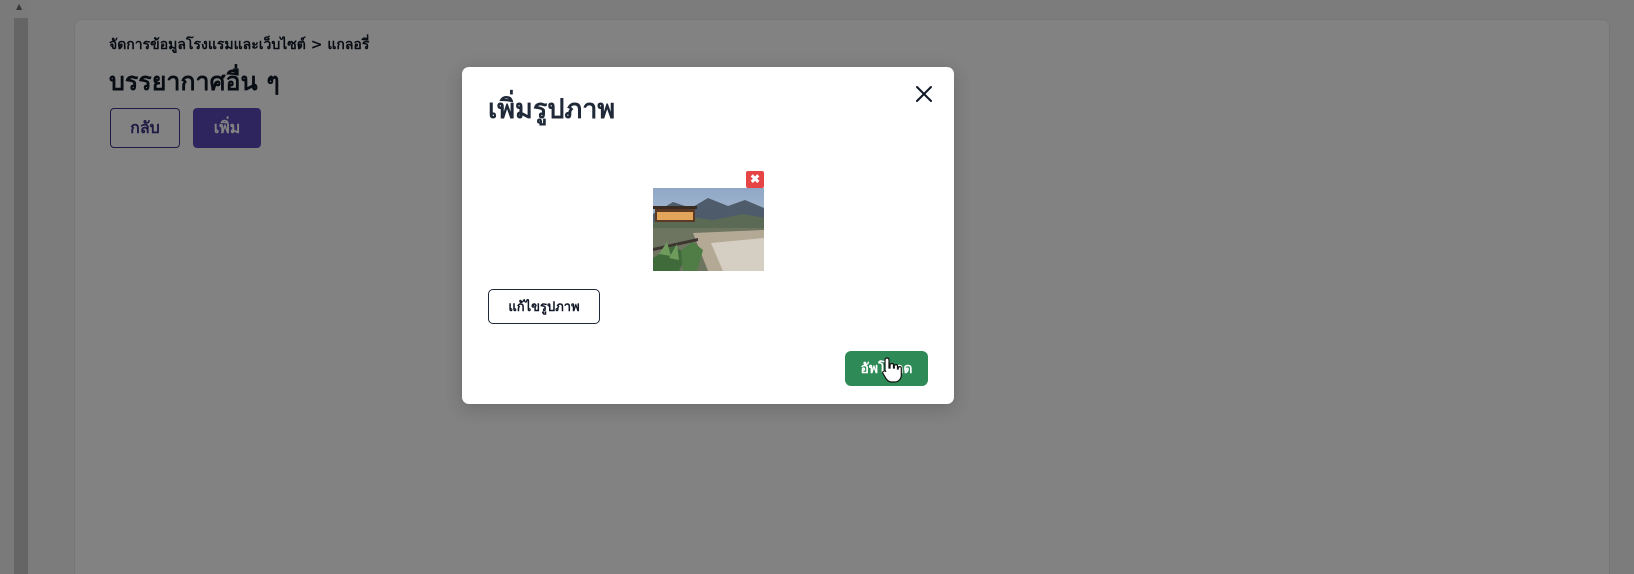 This screenshot has height=574, width=1634. I want to click on close-button, so click(924, 94).